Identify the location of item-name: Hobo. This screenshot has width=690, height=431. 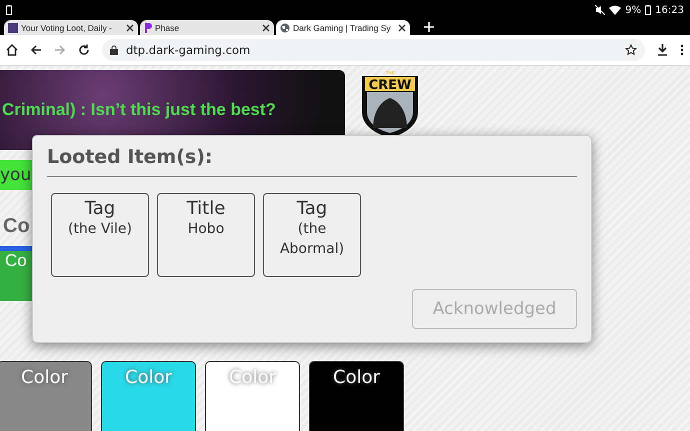
(206, 229).